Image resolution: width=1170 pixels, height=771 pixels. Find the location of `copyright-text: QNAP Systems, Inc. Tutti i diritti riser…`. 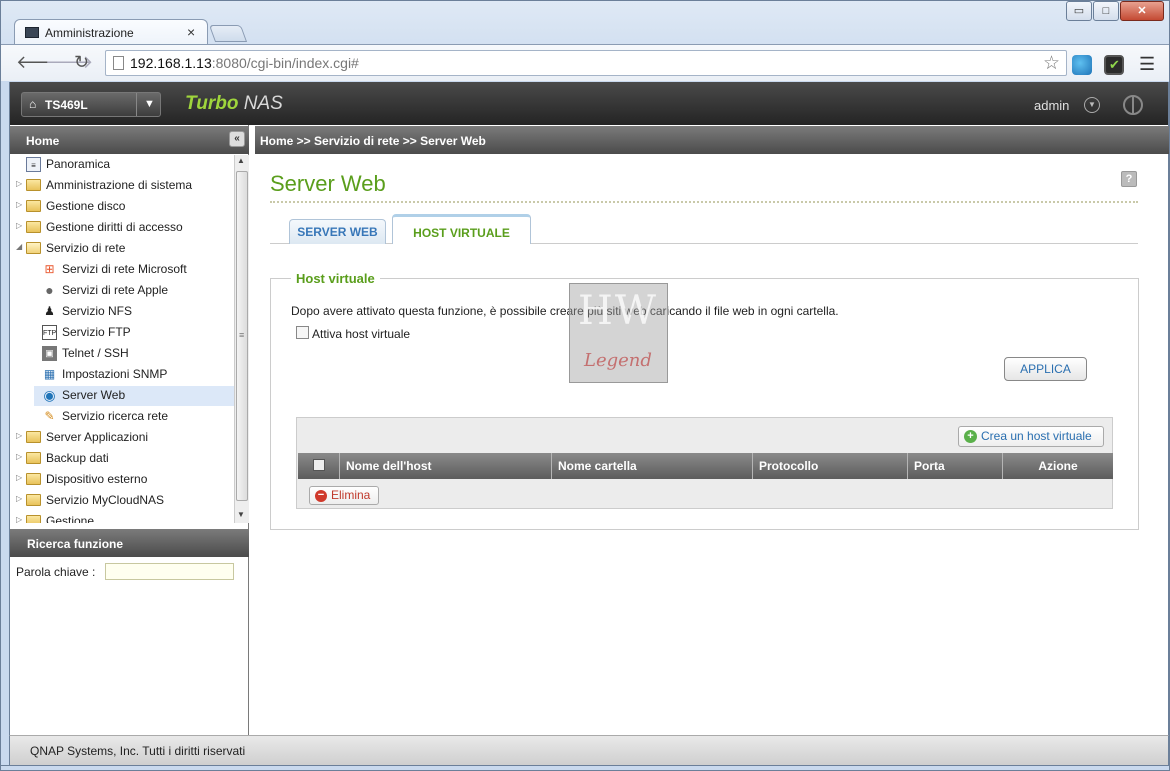

copyright-text: QNAP Systems, Inc. Tutti i diritti riser… is located at coordinates (138, 751).